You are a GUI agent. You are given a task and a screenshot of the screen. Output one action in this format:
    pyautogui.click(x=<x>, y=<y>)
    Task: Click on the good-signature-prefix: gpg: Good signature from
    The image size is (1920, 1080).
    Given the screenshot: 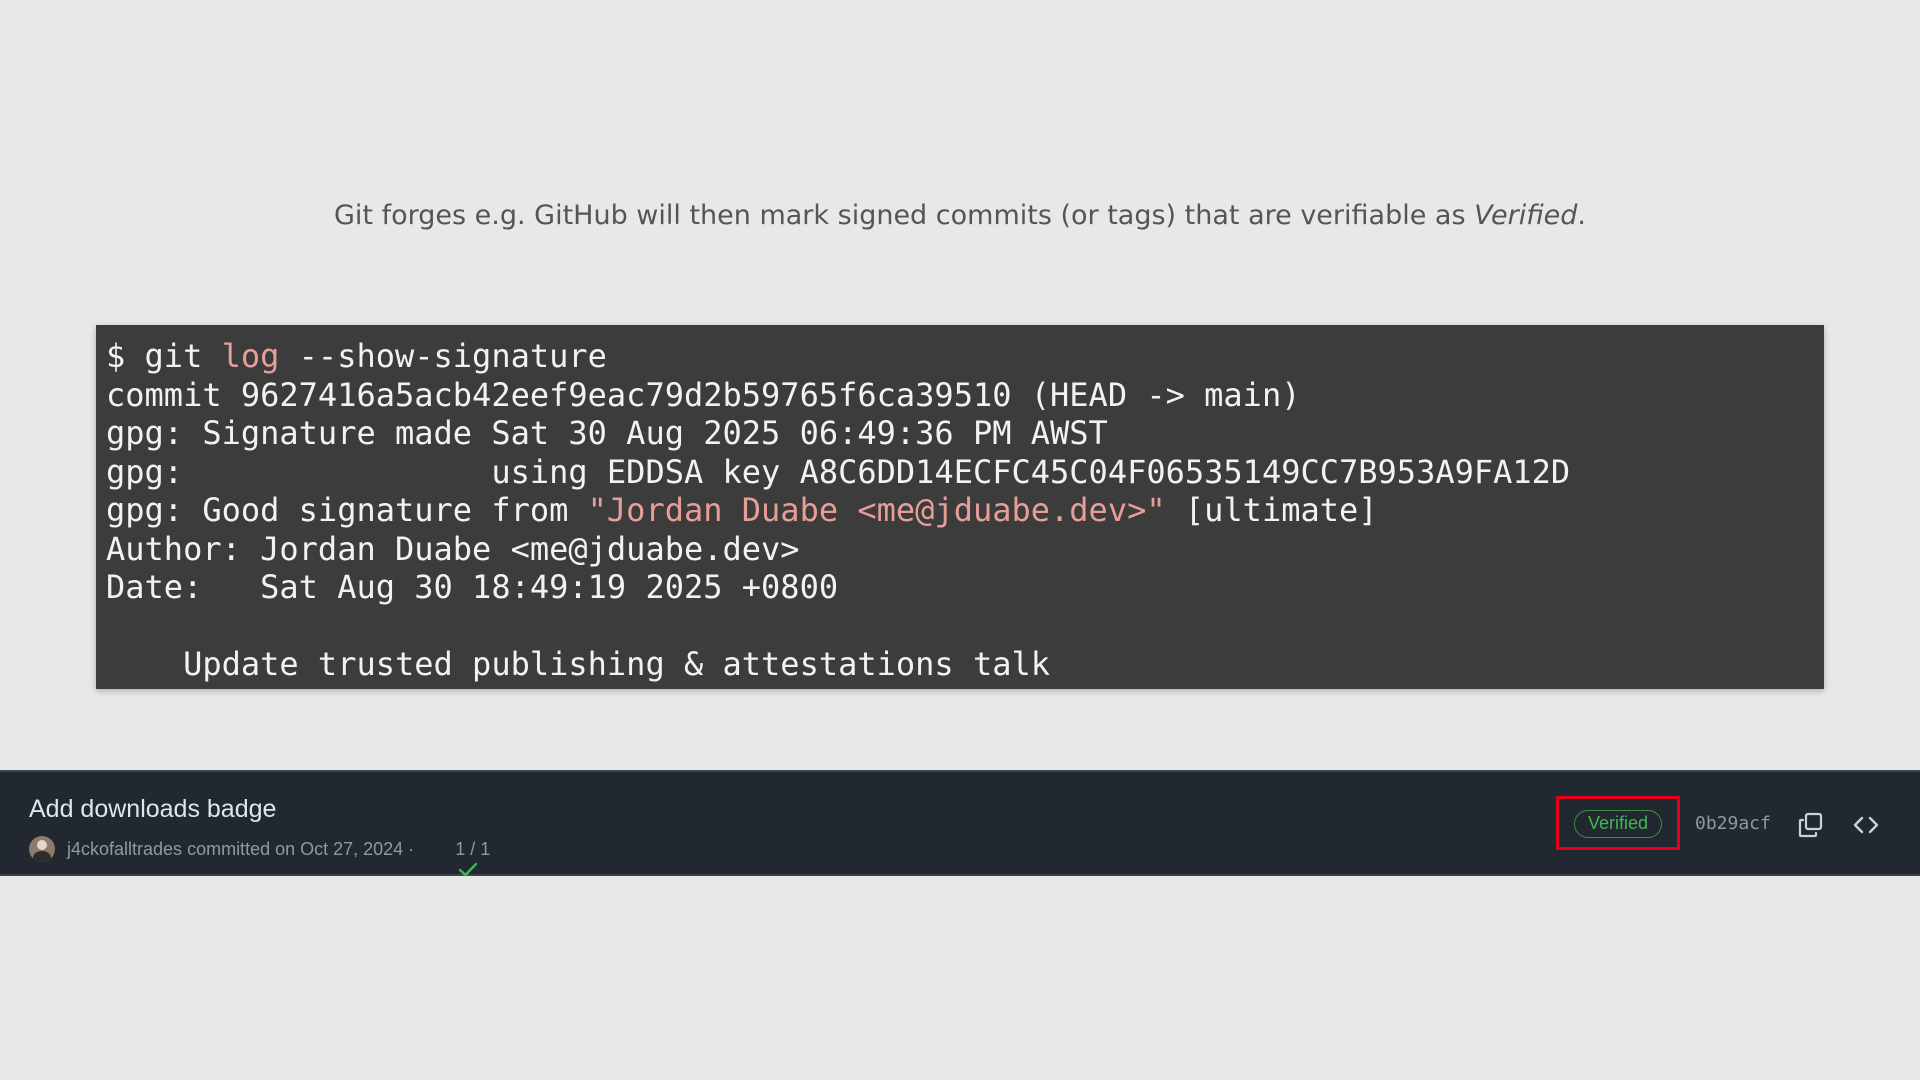 What is the action you would take?
    pyautogui.click(x=347, y=510)
    